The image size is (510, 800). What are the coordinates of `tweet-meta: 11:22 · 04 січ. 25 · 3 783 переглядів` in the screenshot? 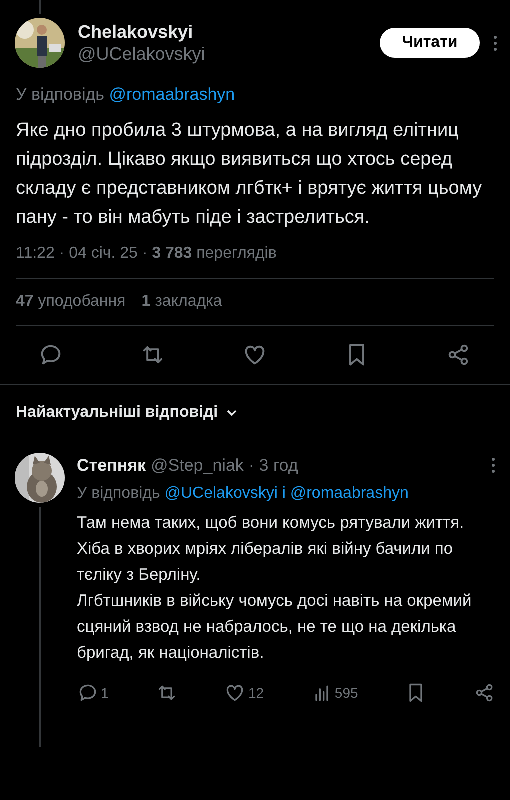 It's located at (146, 254).